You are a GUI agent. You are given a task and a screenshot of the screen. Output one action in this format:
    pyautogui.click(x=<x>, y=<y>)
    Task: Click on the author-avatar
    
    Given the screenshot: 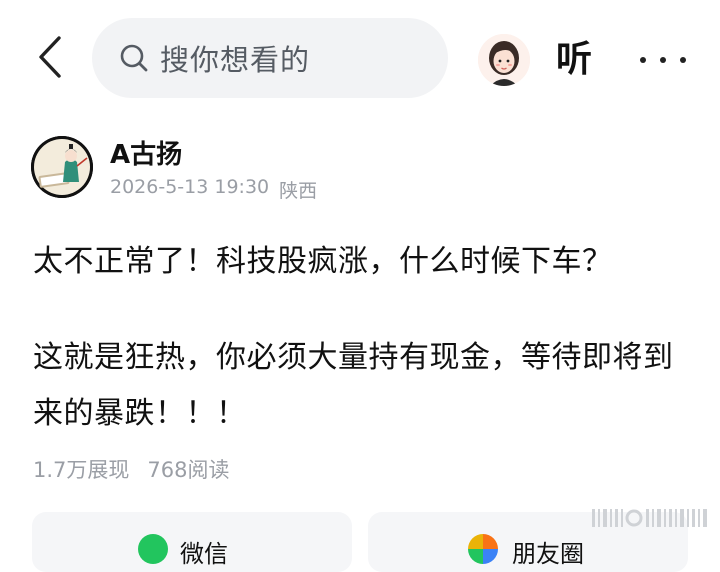 What is the action you would take?
    pyautogui.click(x=62, y=167)
    